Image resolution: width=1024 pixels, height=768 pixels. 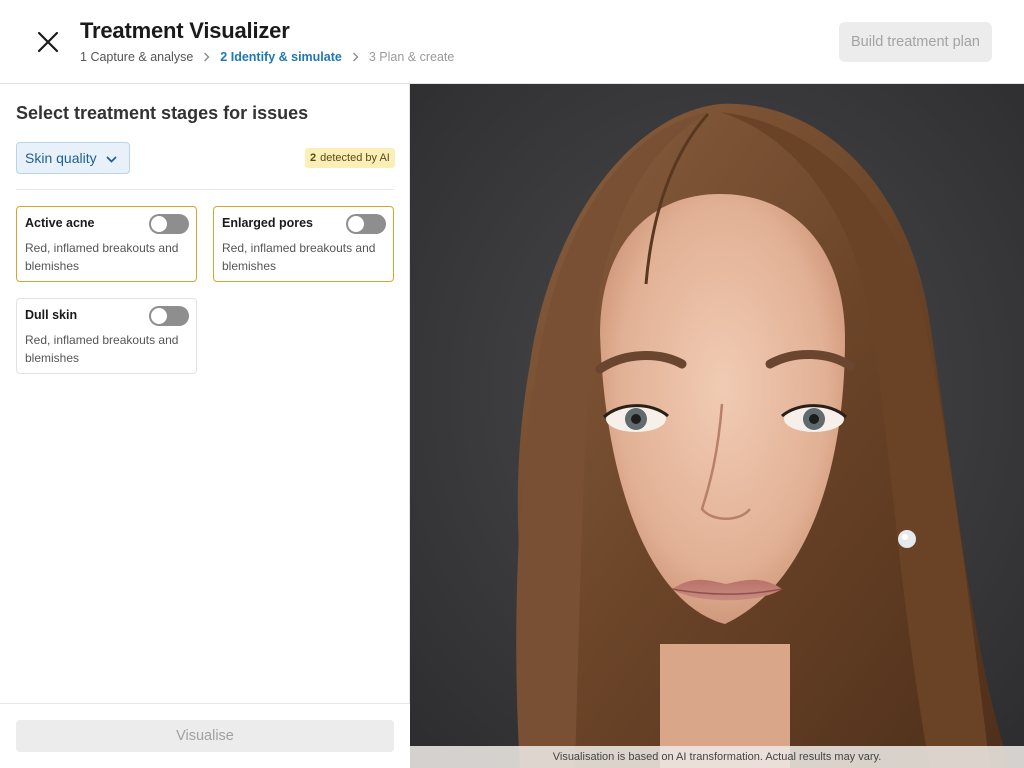 What do you see at coordinates (355, 158) in the screenshot?
I see `ai-detected-label: detected by AI` at bounding box center [355, 158].